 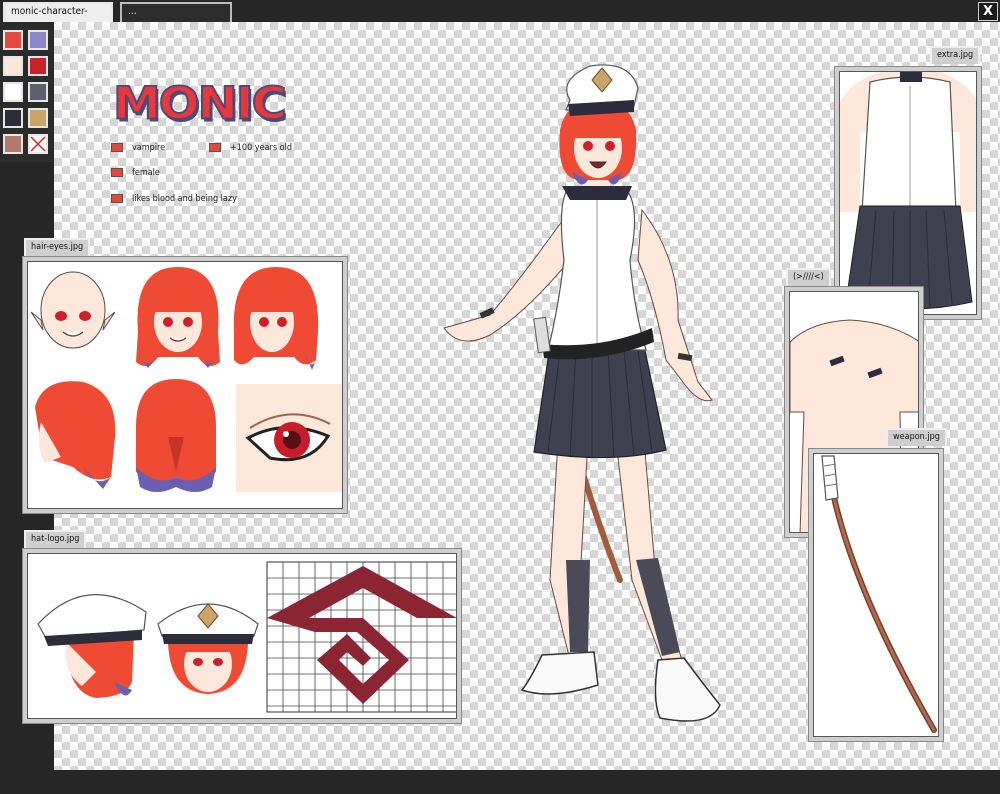 I want to click on swatch-red, so click(x=13, y=40).